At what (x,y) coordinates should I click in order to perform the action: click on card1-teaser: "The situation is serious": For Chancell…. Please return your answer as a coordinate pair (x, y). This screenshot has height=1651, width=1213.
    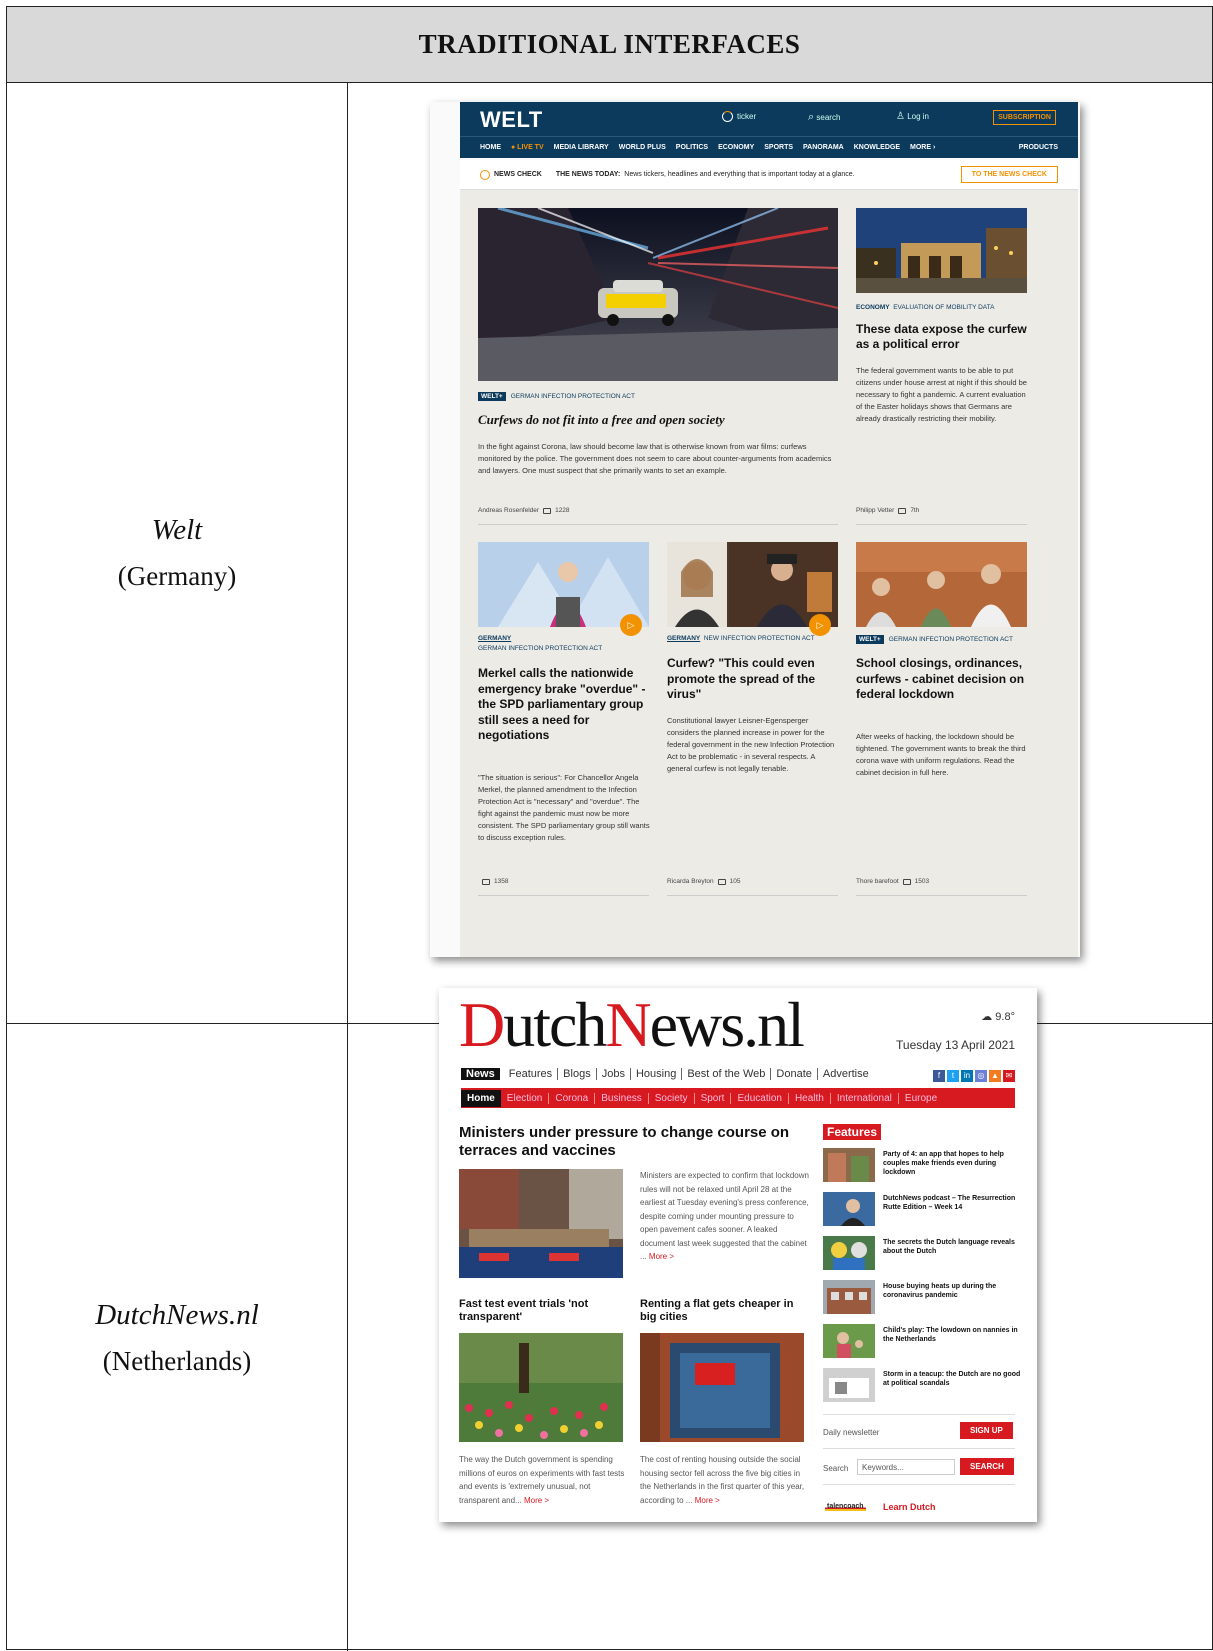
    Looking at the image, I should click on (564, 807).